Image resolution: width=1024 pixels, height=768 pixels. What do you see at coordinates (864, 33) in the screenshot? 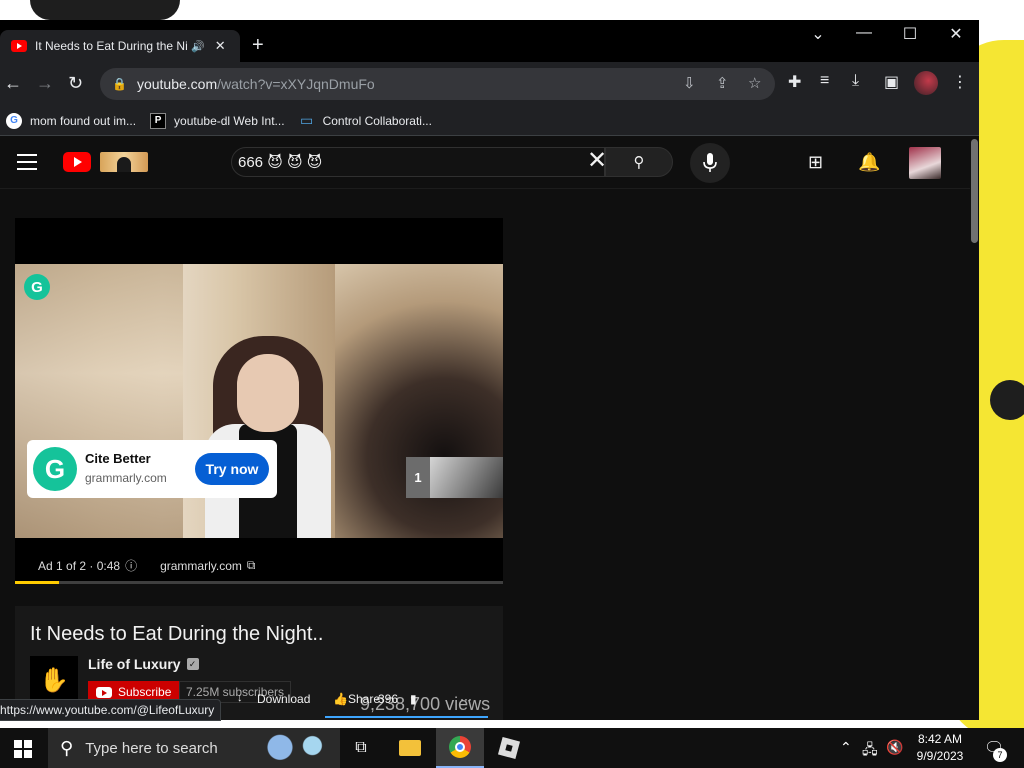
I see `minimize-button: —` at bounding box center [864, 33].